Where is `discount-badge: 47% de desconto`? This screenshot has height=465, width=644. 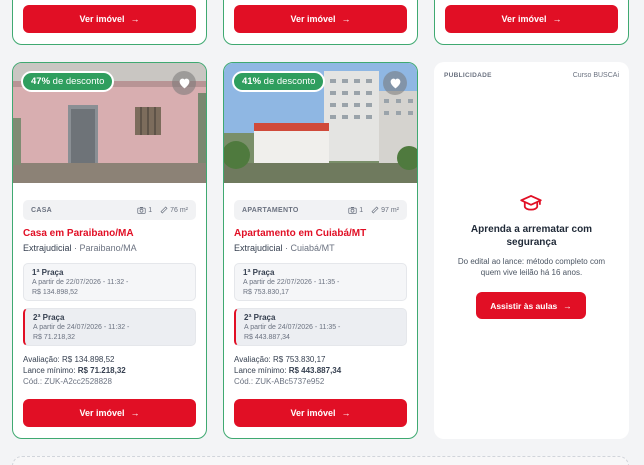
discount-badge: 47% de desconto is located at coordinates (68, 81).